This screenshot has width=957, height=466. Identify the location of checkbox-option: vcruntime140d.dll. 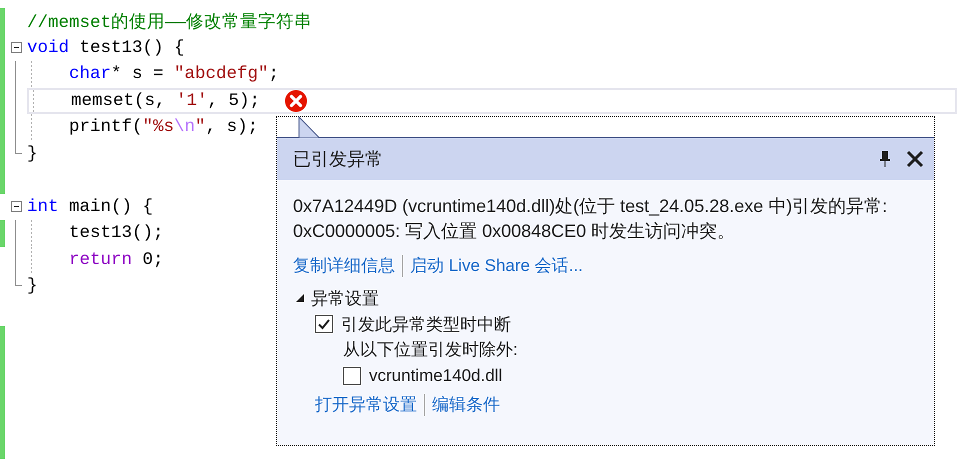
(630, 376).